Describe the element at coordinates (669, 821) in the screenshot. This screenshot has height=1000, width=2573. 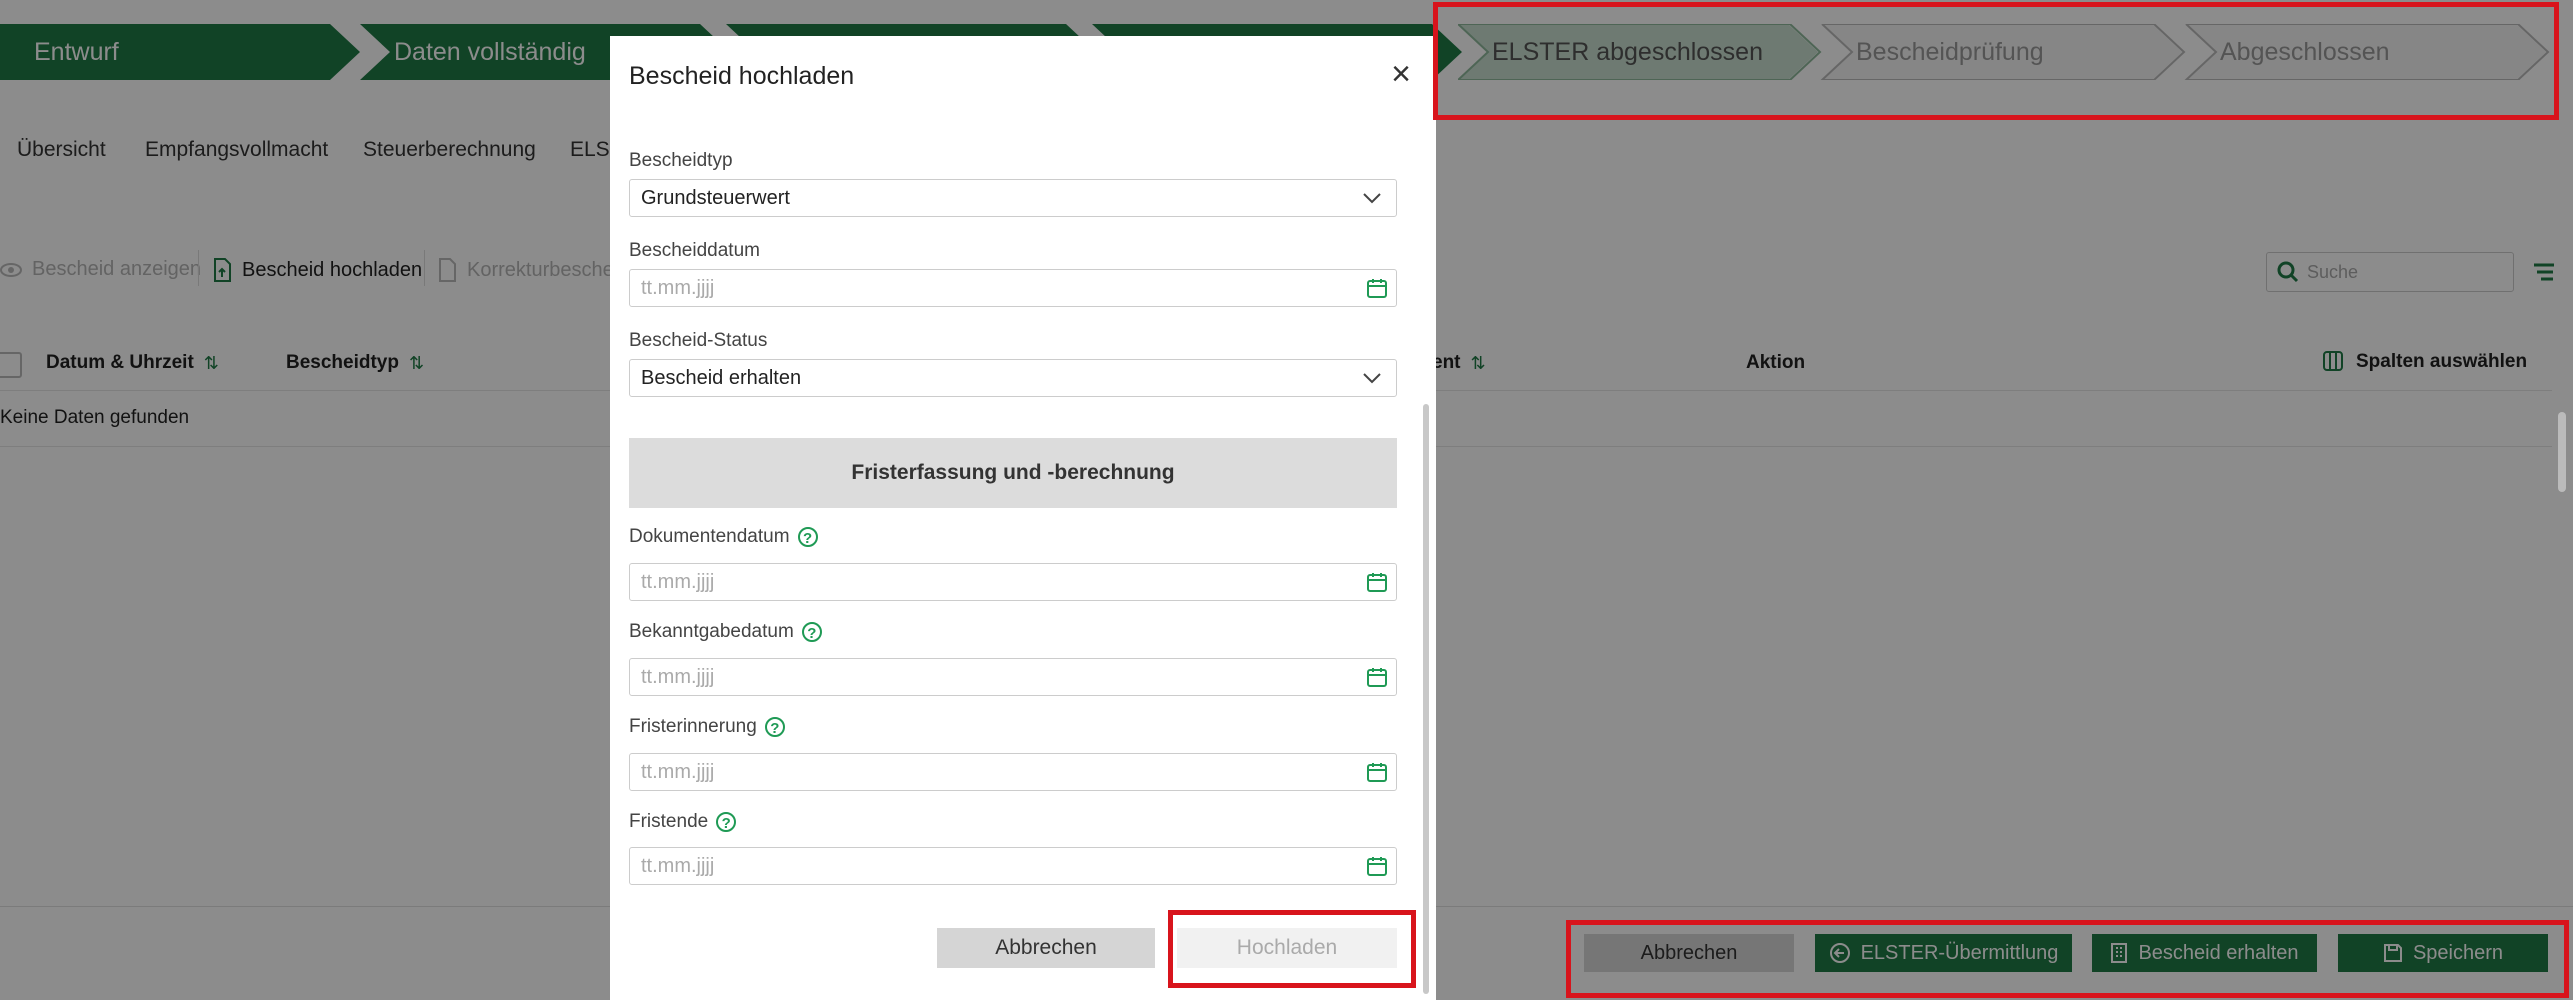
I see `label-text: Fristende` at that location.